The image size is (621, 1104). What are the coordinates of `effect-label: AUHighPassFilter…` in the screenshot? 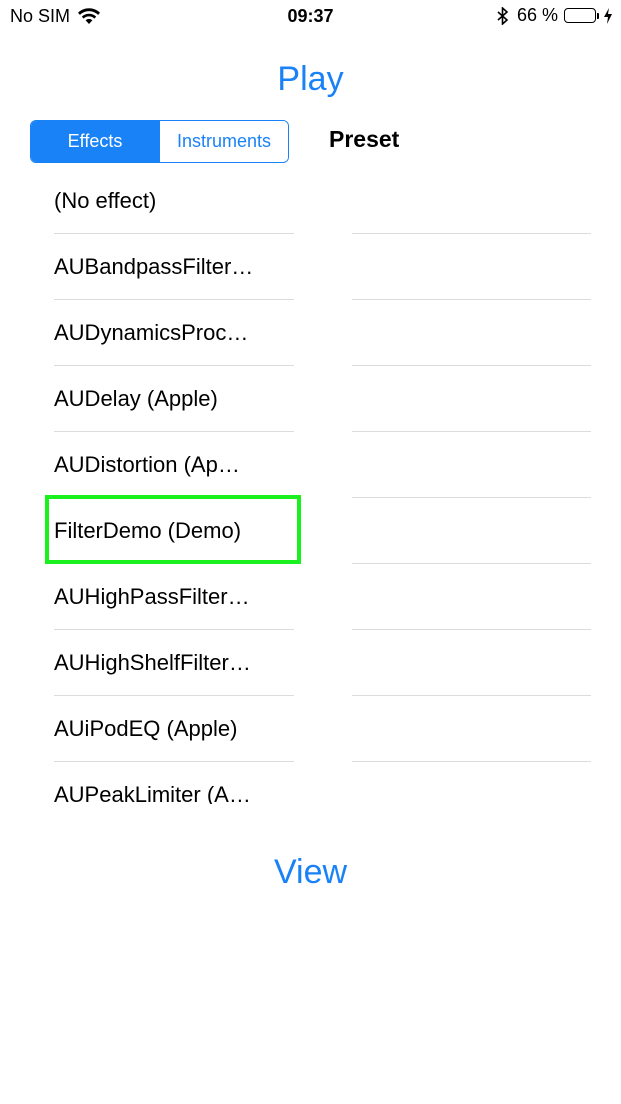 It's located at (152, 596).